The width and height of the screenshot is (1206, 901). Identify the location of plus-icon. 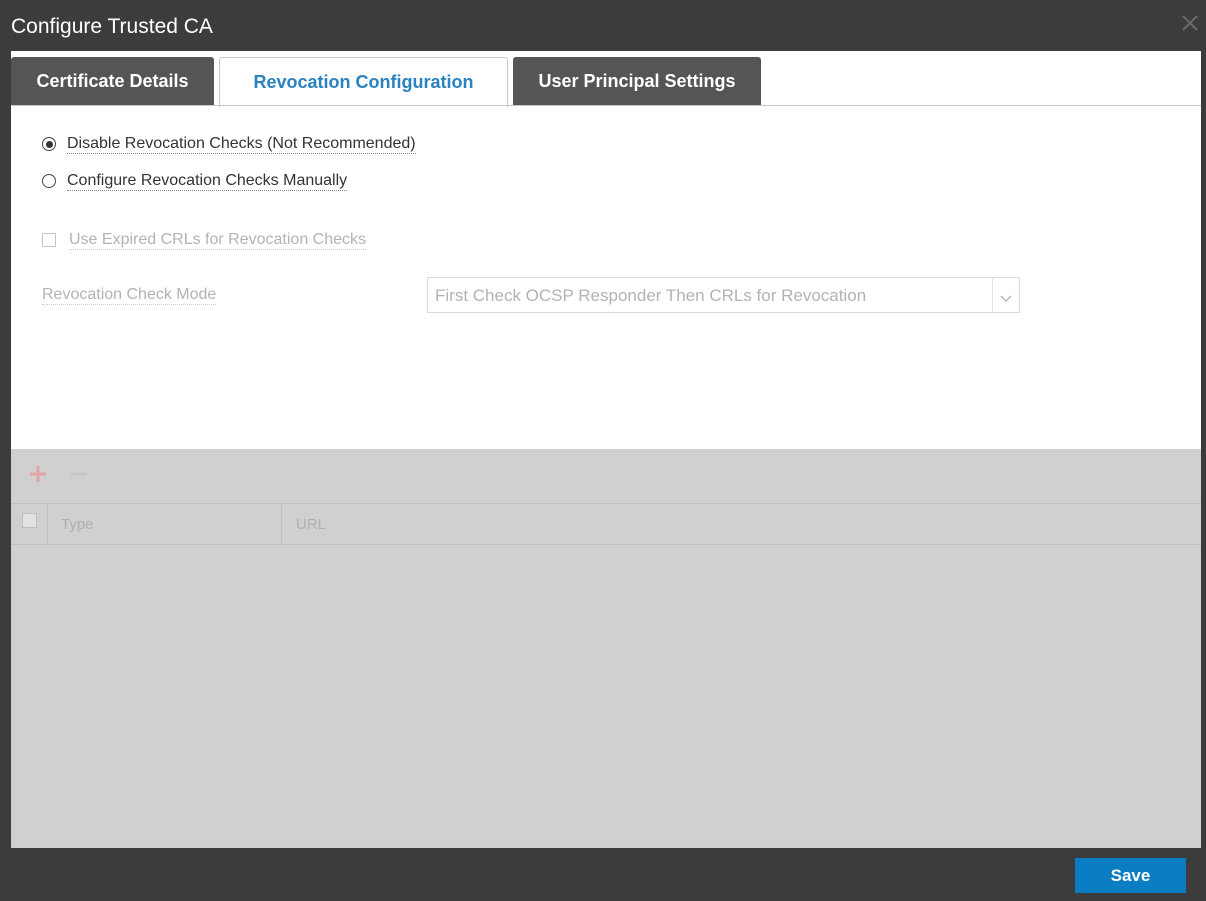
(38, 474).